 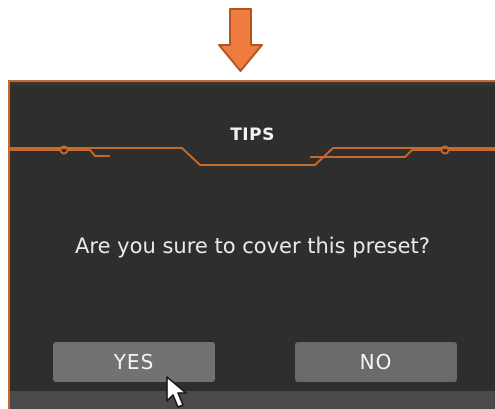 What do you see at coordinates (252, 155) in the screenshot?
I see `title-ornament-icon` at bounding box center [252, 155].